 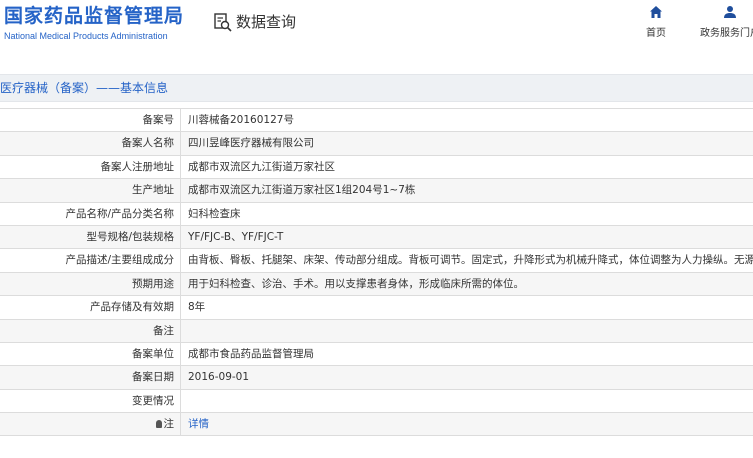 I want to click on field-value: 成都市双流区九江街道万家社区, so click(x=261, y=166).